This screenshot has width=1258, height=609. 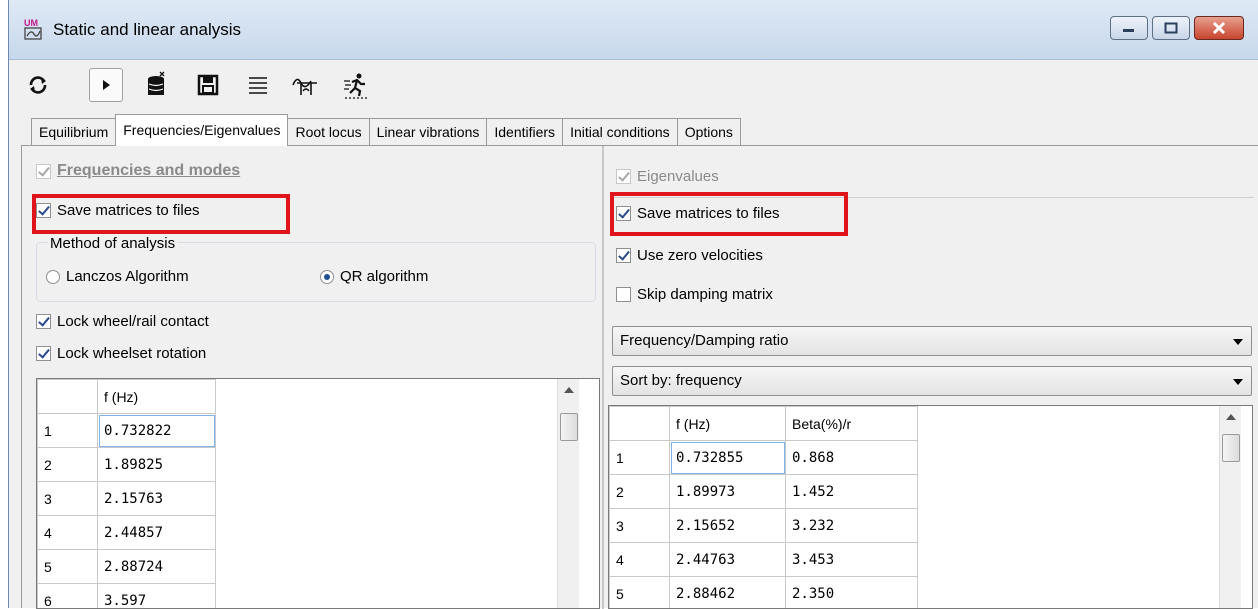 I want to click on maximize-icon, so click(x=1171, y=28).